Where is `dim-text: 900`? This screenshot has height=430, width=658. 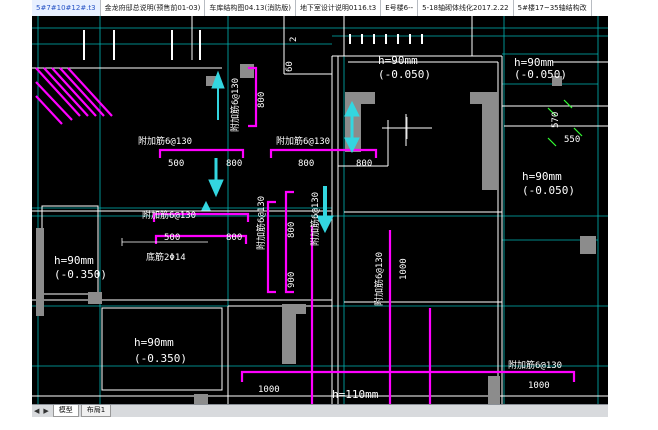
dim-text: 900 is located at coordinates (292, 280).